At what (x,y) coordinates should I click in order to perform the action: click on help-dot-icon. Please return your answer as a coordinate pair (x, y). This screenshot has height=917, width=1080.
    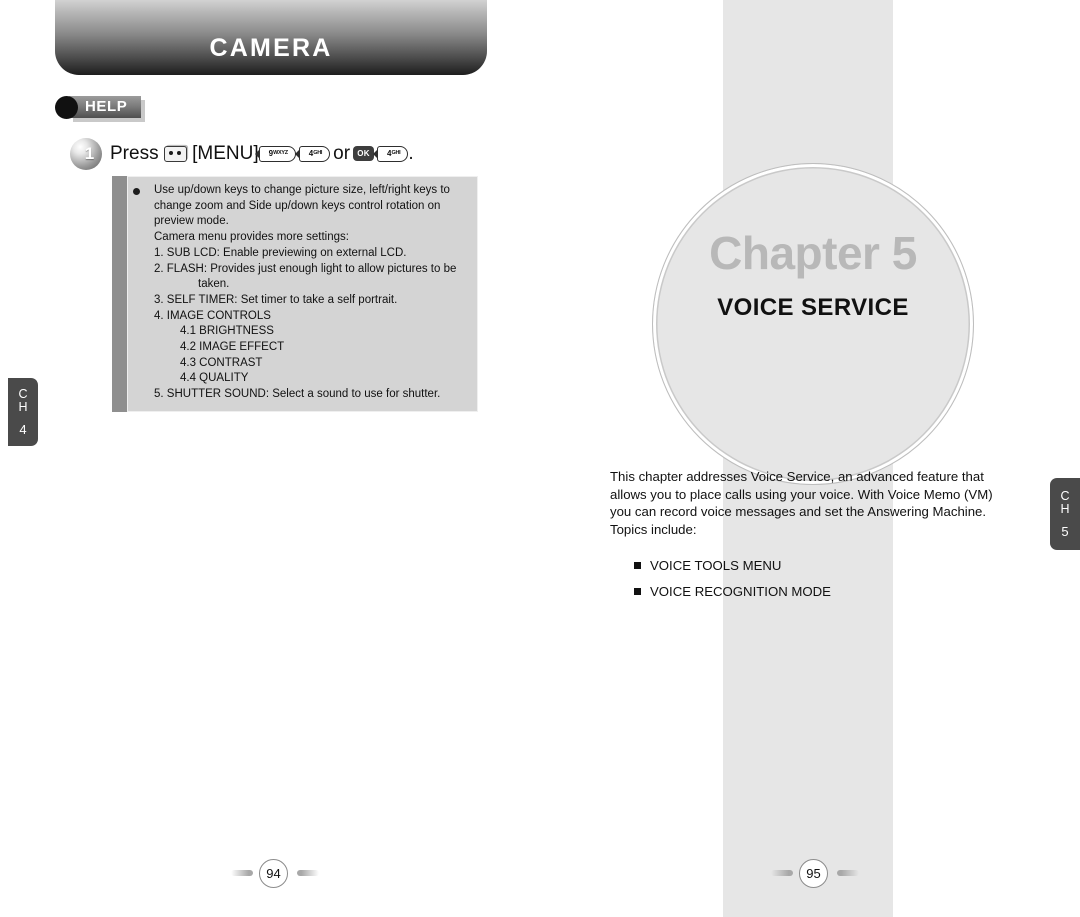
    Looking at the image, I should click on (66, 107).